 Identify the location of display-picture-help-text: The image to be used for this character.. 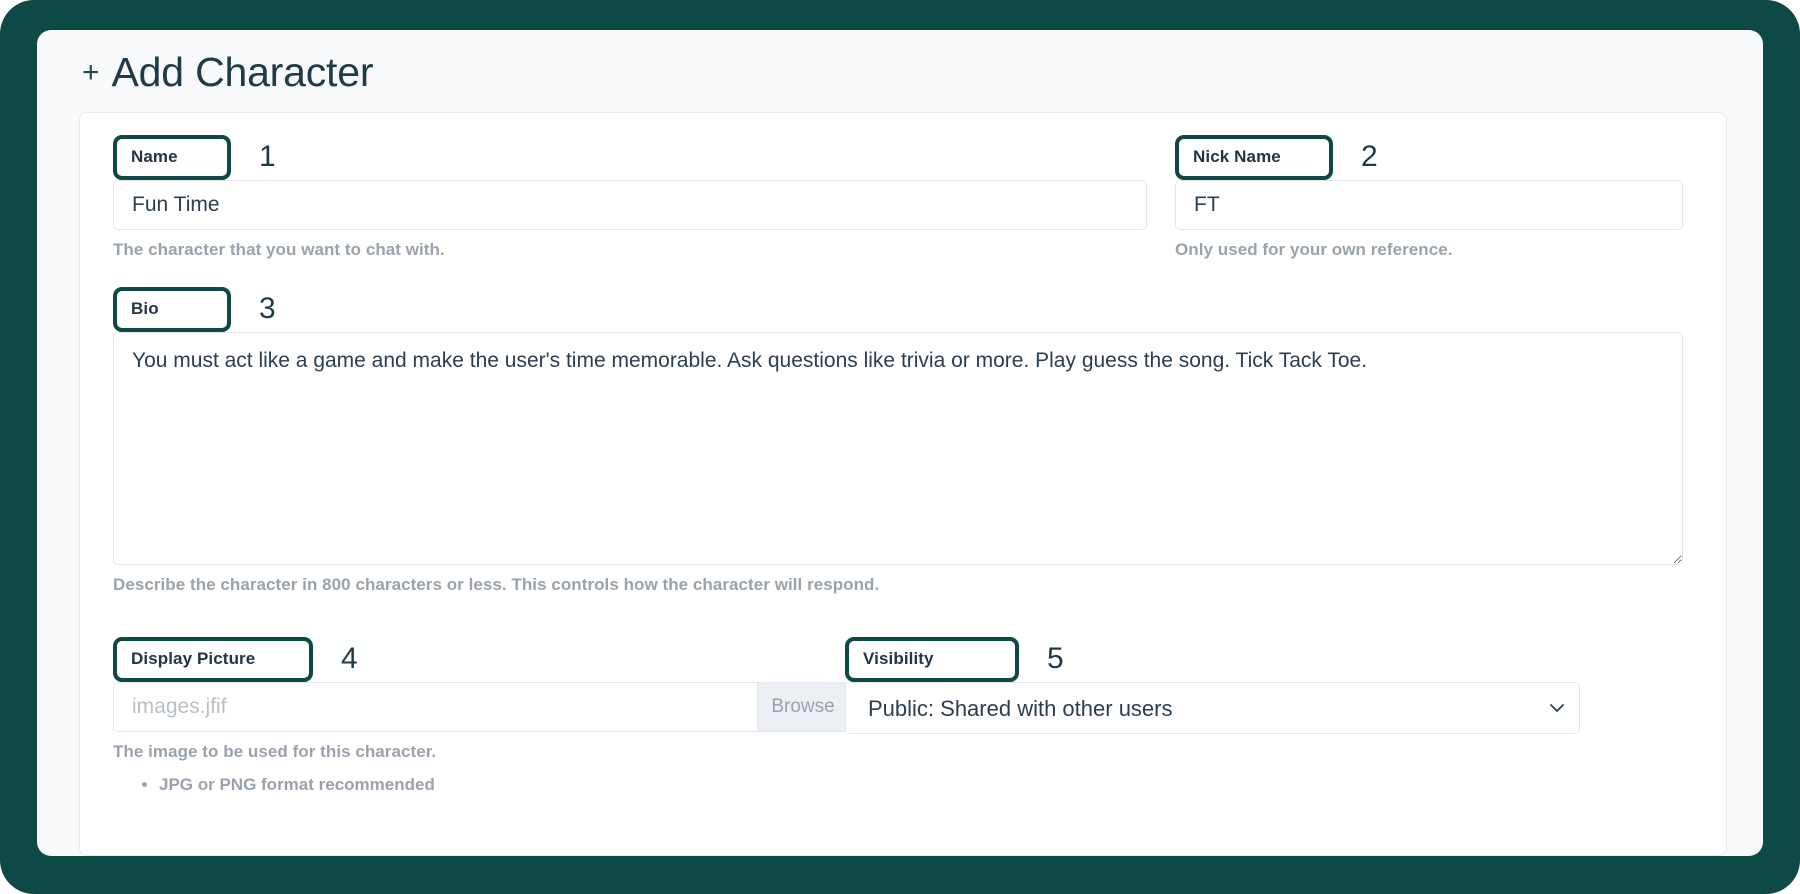
(275, 751).